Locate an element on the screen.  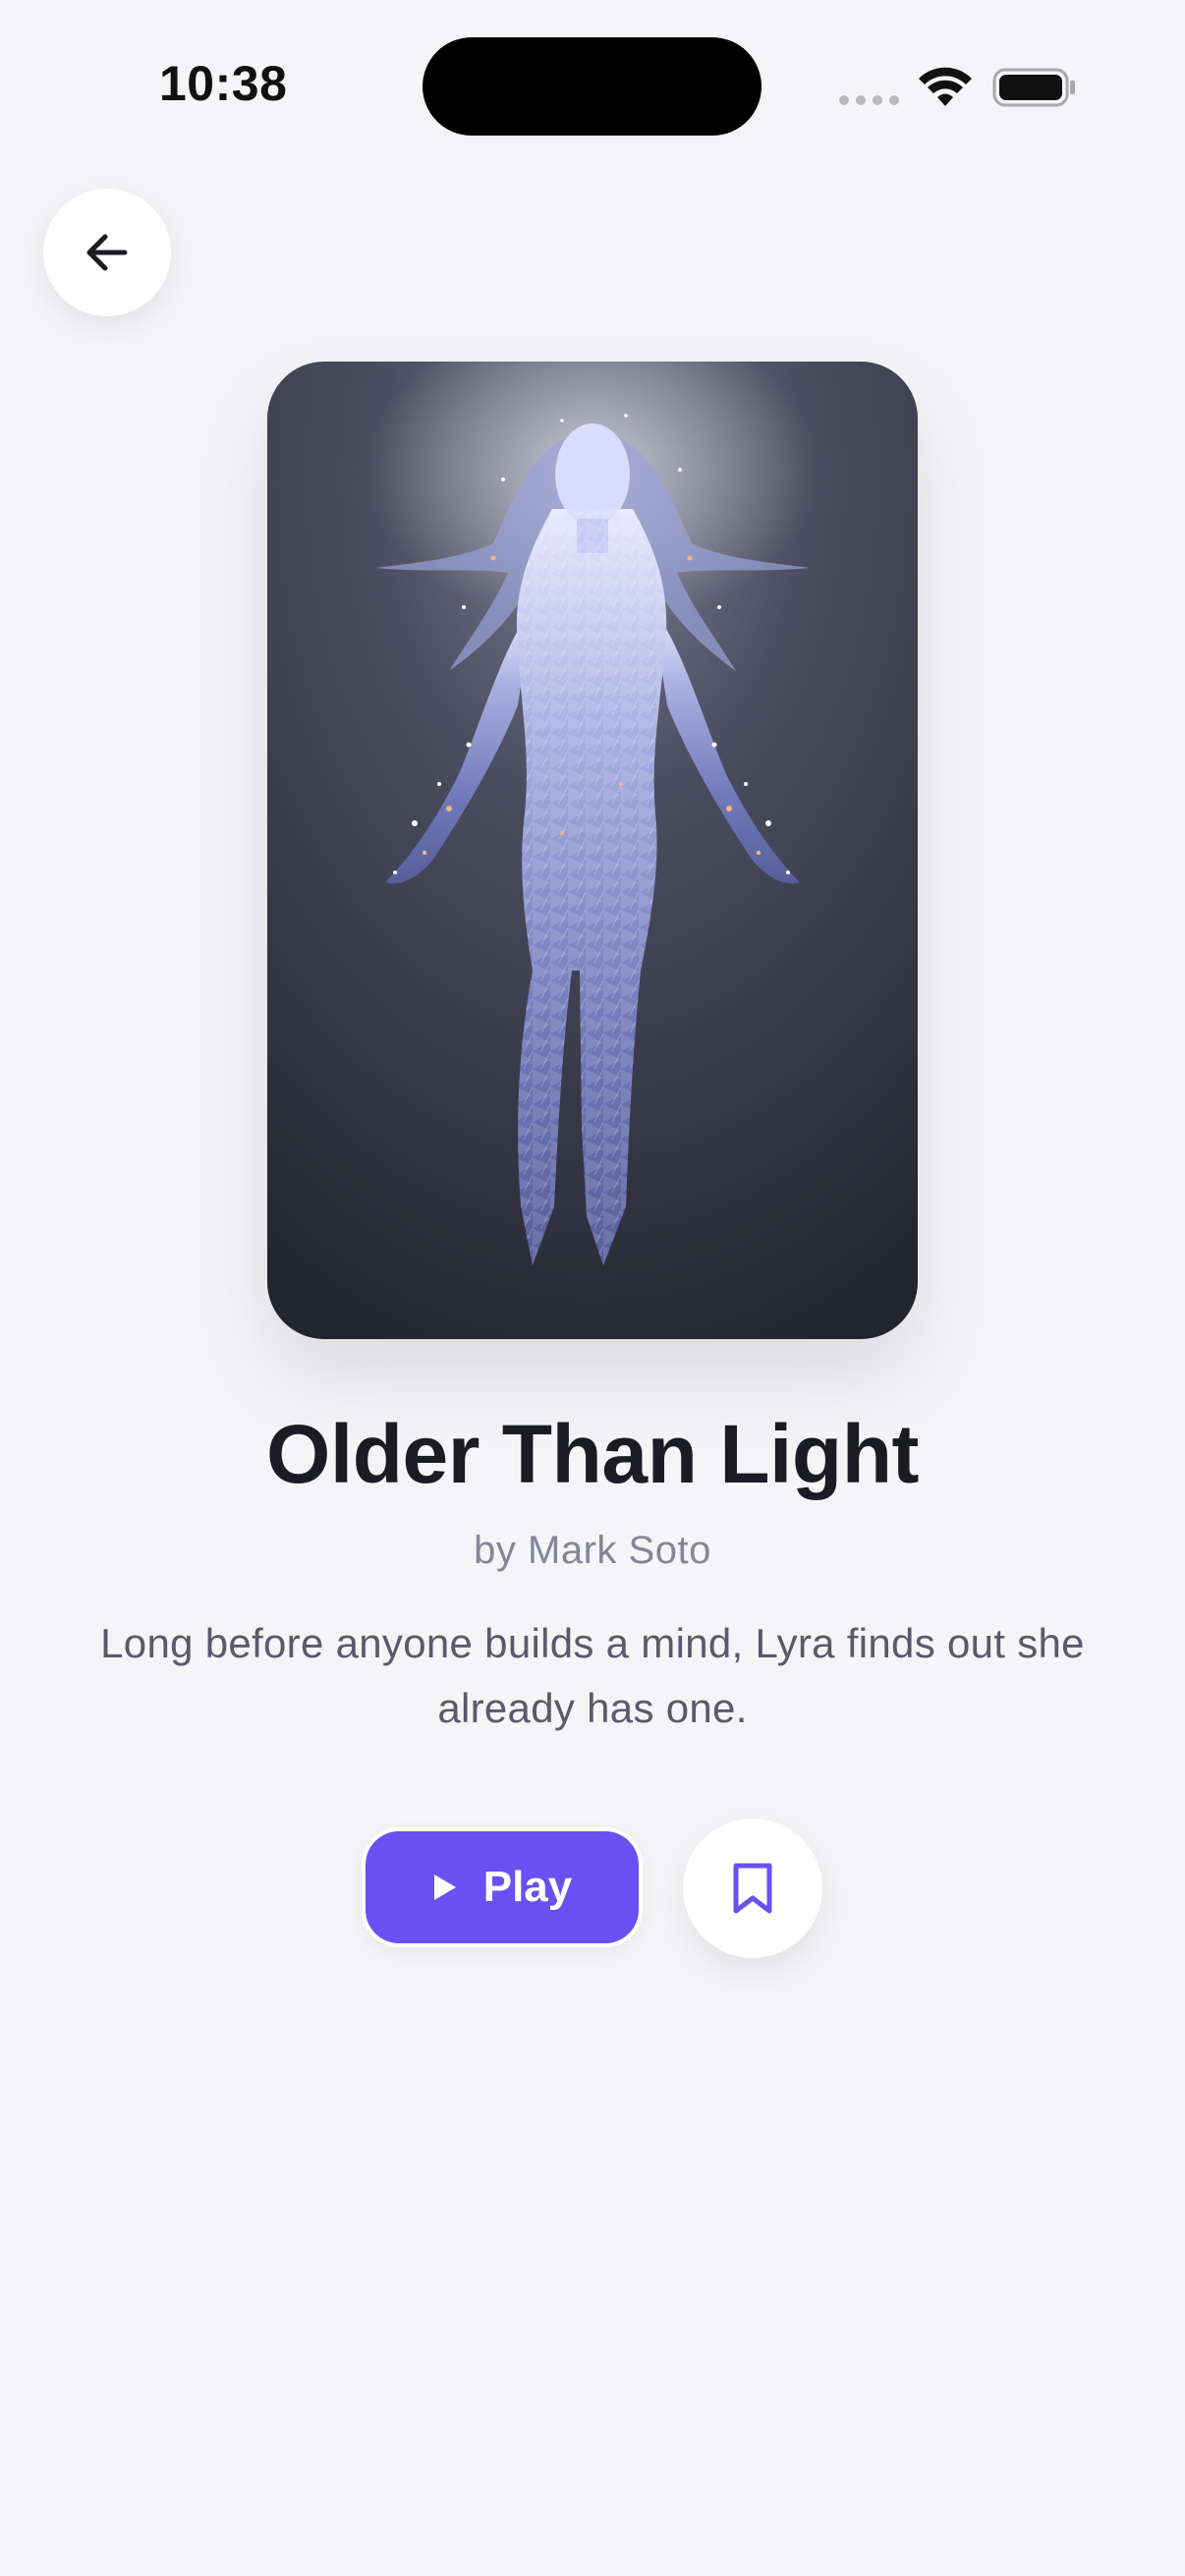
story-author: by Mark Soto is located at coordinates (592, 1550).